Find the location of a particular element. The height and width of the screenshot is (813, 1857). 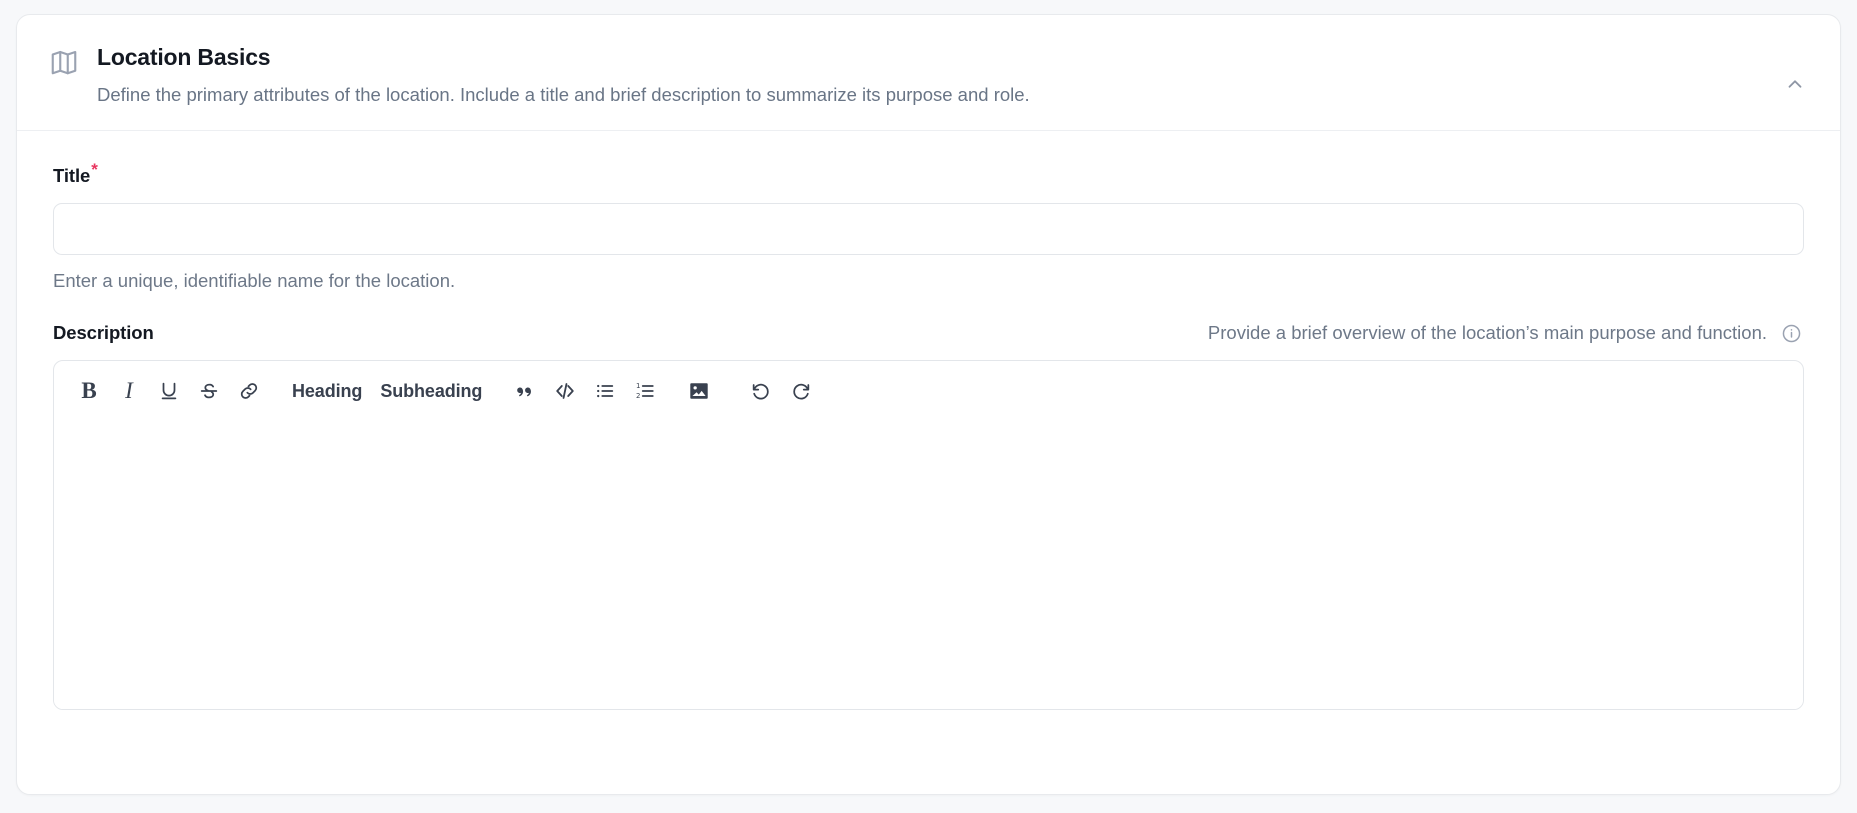

description-field-label: Description is located at coordinates (103, 332).